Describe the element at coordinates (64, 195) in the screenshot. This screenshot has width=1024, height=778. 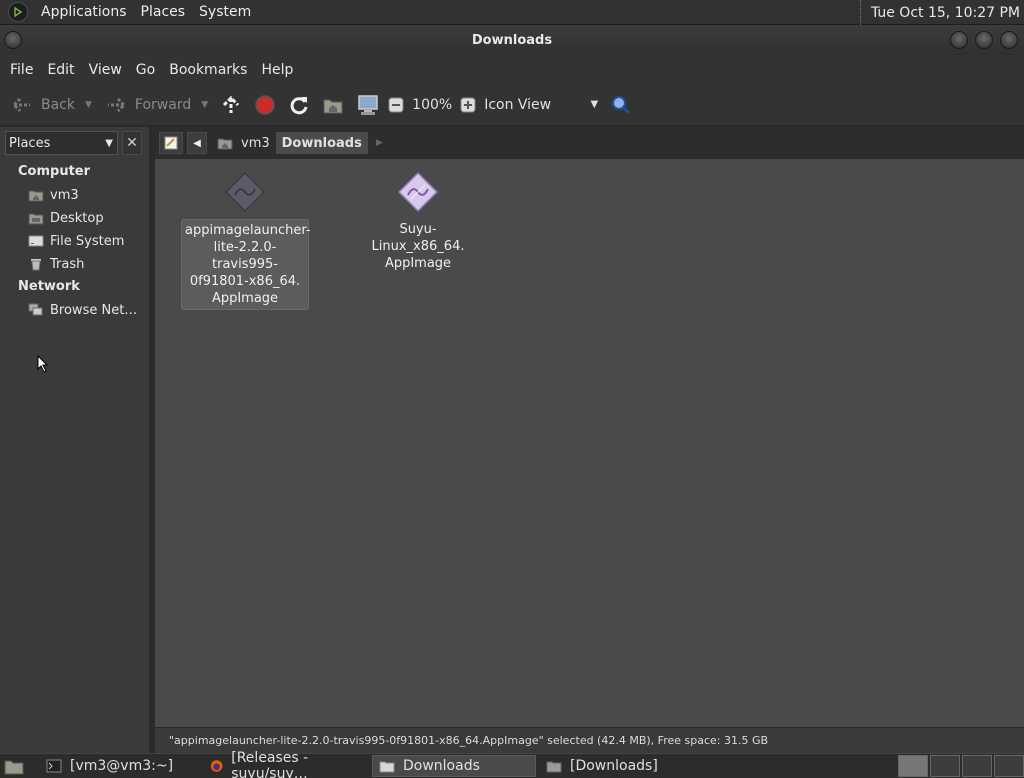
I see `sidebar-item-label: vm3` at that location.